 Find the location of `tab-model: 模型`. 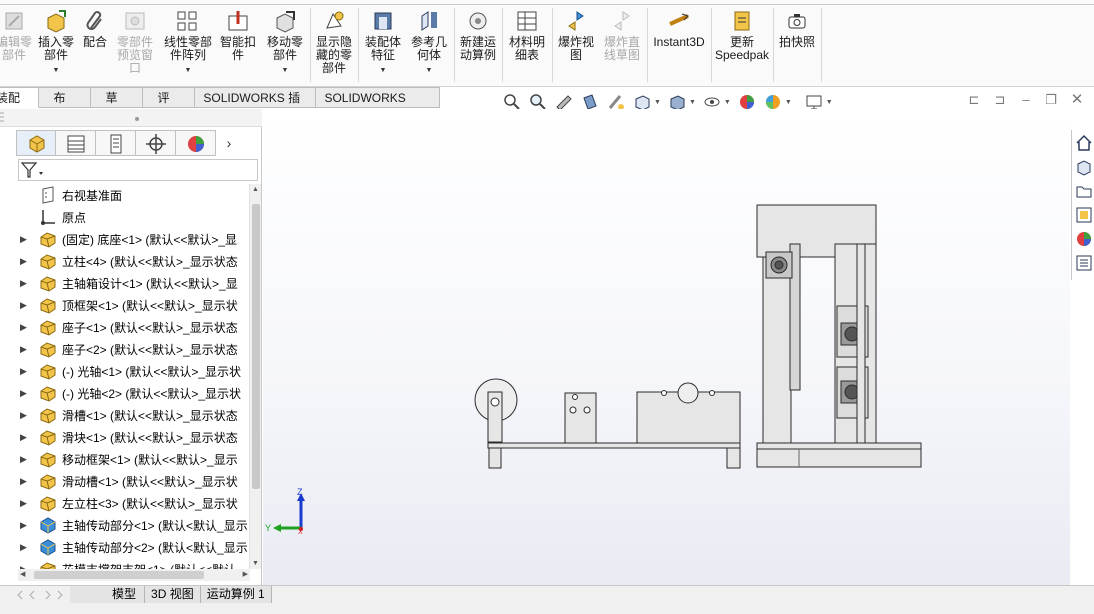

tab-model: 模型 is located at coordinates (108, 594).